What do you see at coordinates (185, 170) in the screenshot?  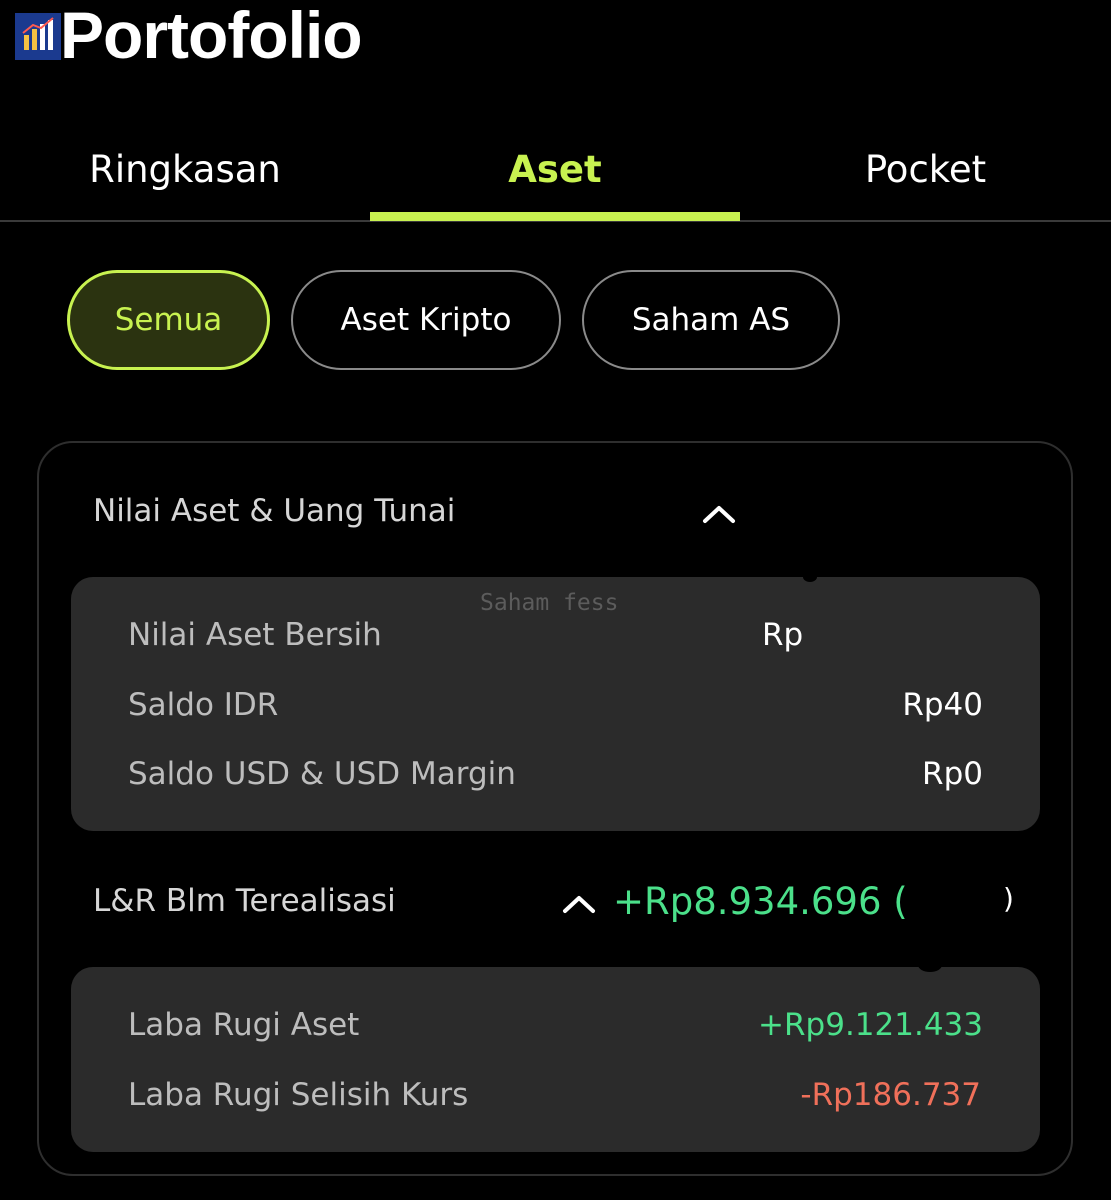 I see `tab-ringkasan: Ringkasan` at bounding box center [185, 170].